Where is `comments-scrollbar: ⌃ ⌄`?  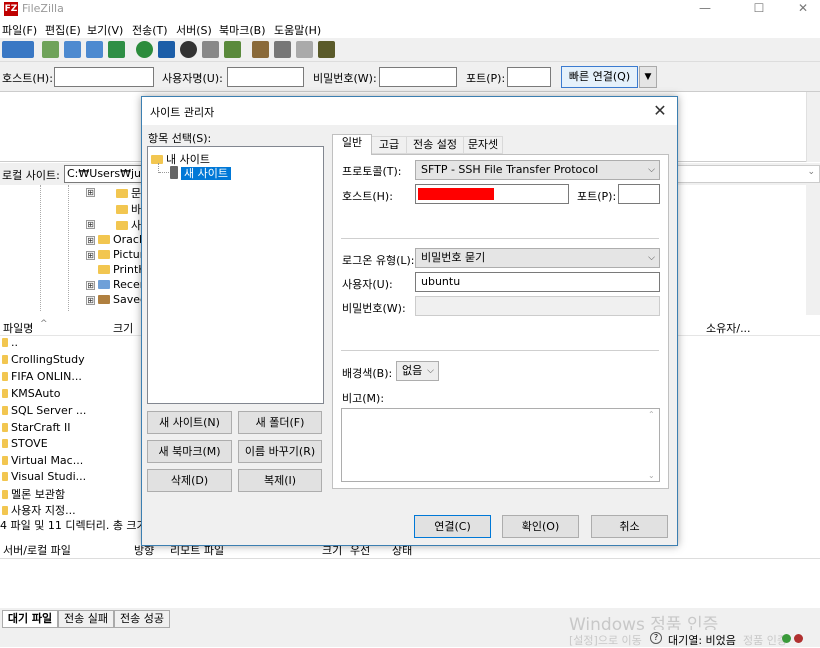 comments-scrollbar: ⌃ ⌄ is located at coordinates (652, 445).